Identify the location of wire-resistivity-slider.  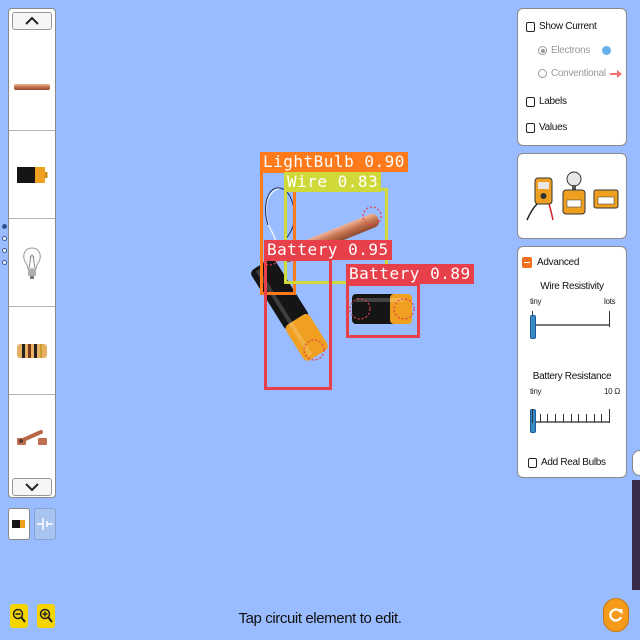
(570, 325).